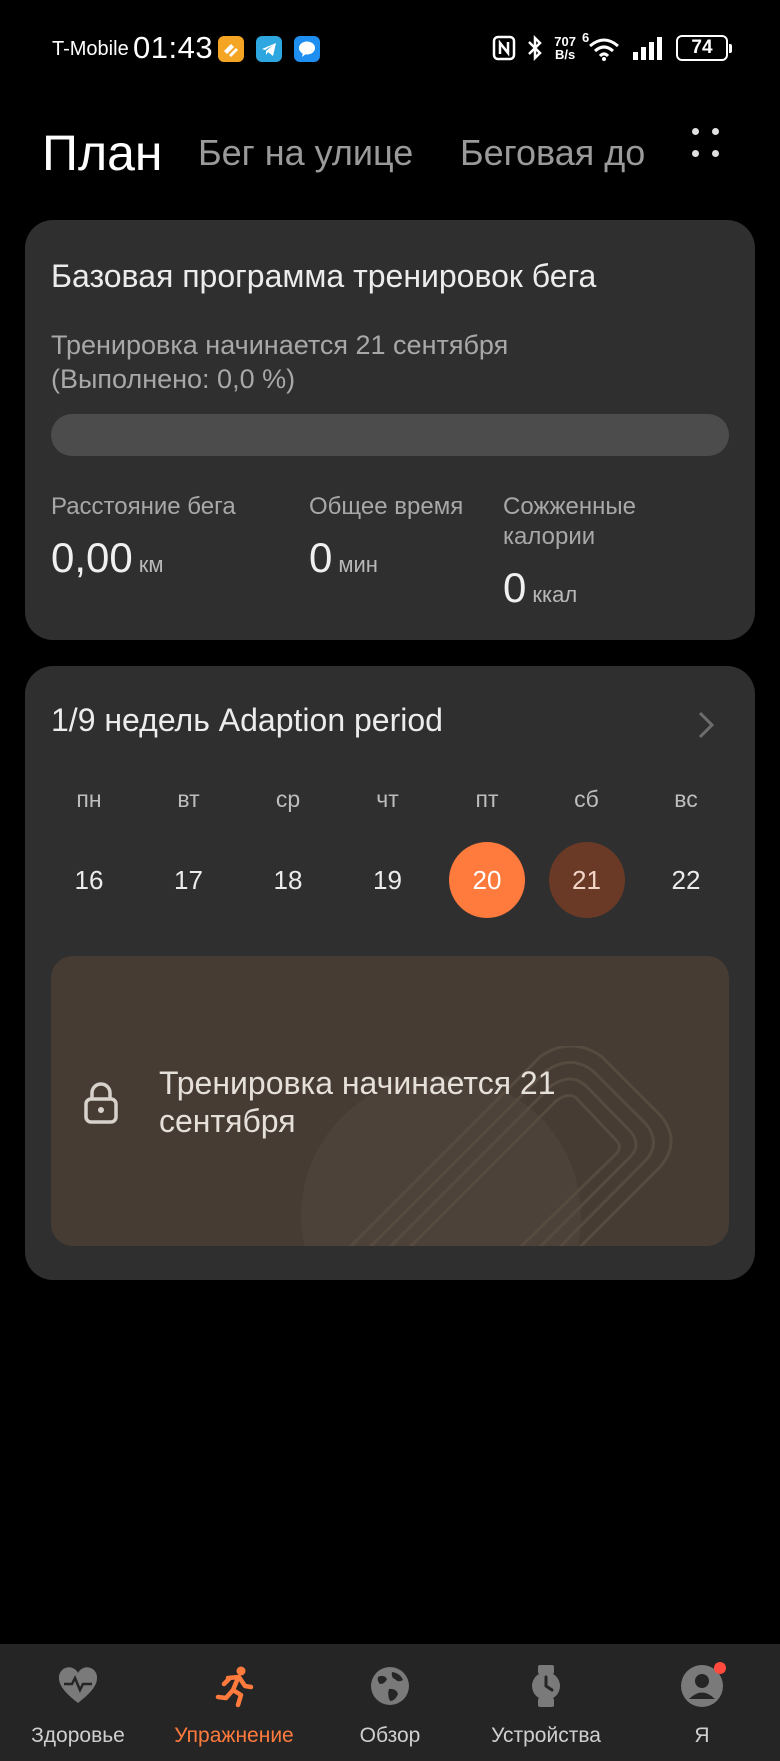 This screenshot has height=1761, width=780. What do you see at coordinates (647, 48) in the screenshot?
I see `signal-icon` at bounding box center [647, 48].